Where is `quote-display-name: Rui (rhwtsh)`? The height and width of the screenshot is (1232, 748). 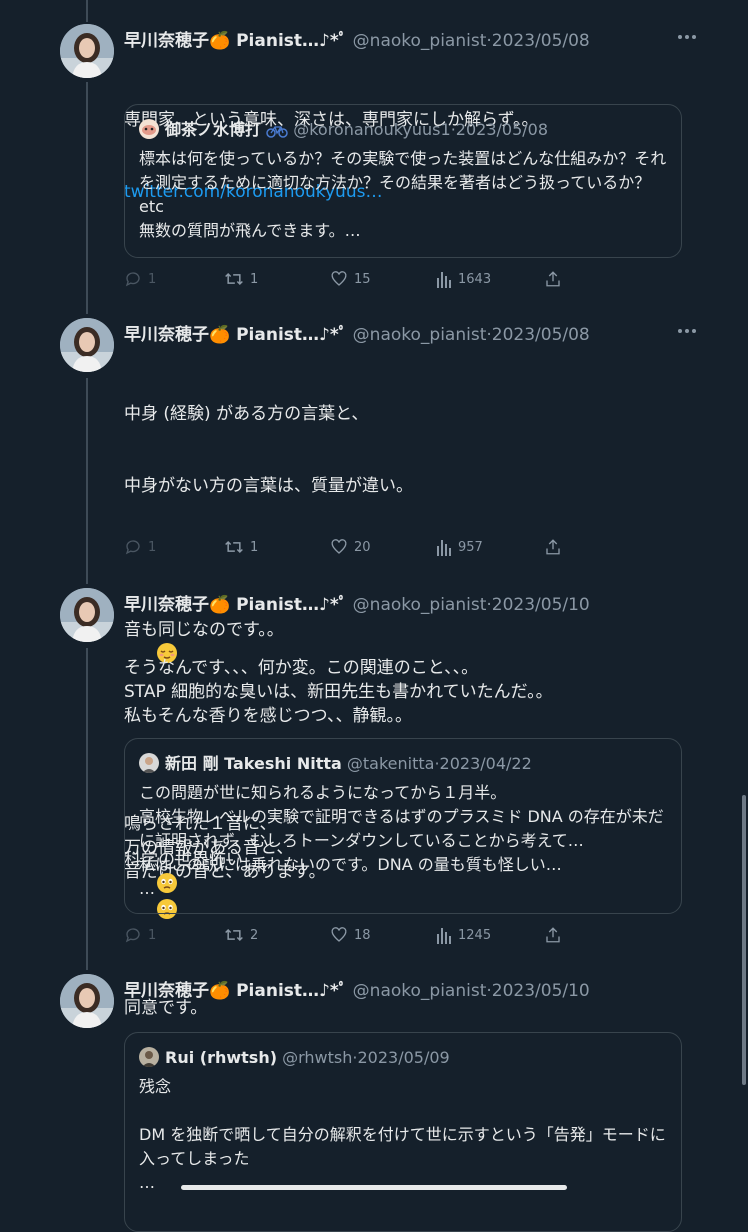
quote-display-name: Rui (rhwtsh) is located at coordinates (221, 1057).